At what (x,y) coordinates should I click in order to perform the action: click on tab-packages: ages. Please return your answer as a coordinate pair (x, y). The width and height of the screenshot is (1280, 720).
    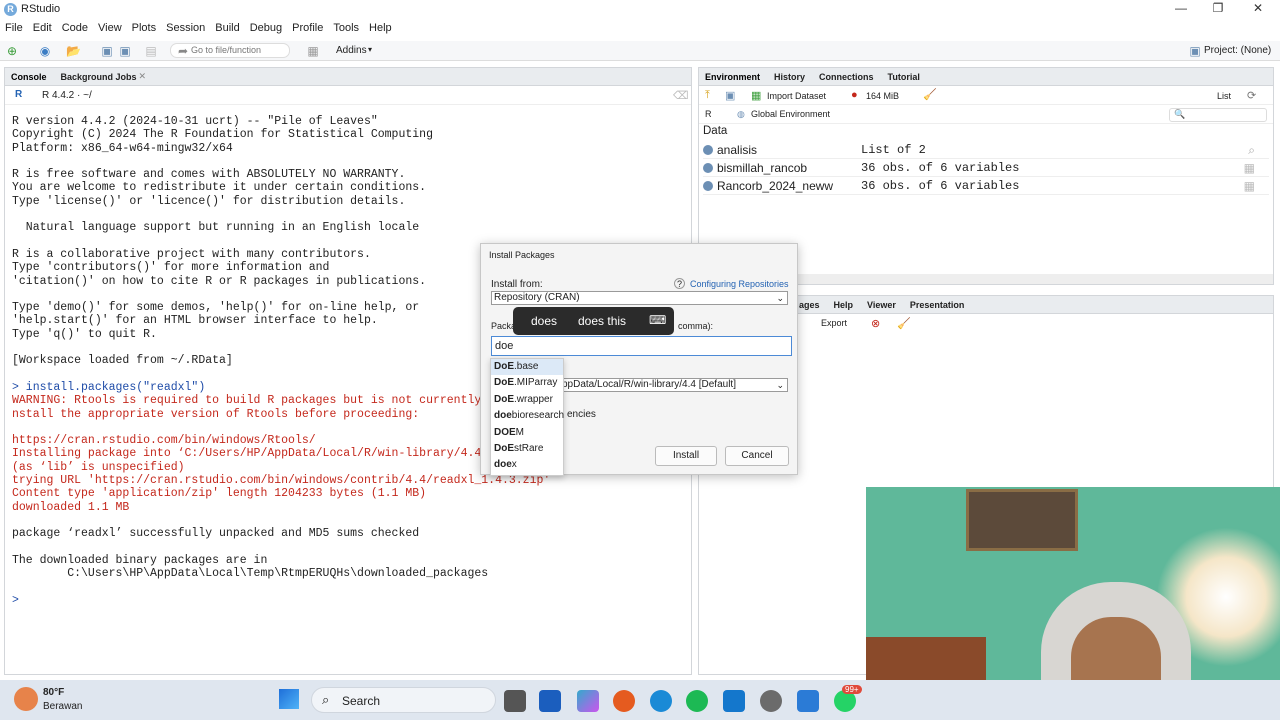
    Looking at the image, I should click on (809, 305).